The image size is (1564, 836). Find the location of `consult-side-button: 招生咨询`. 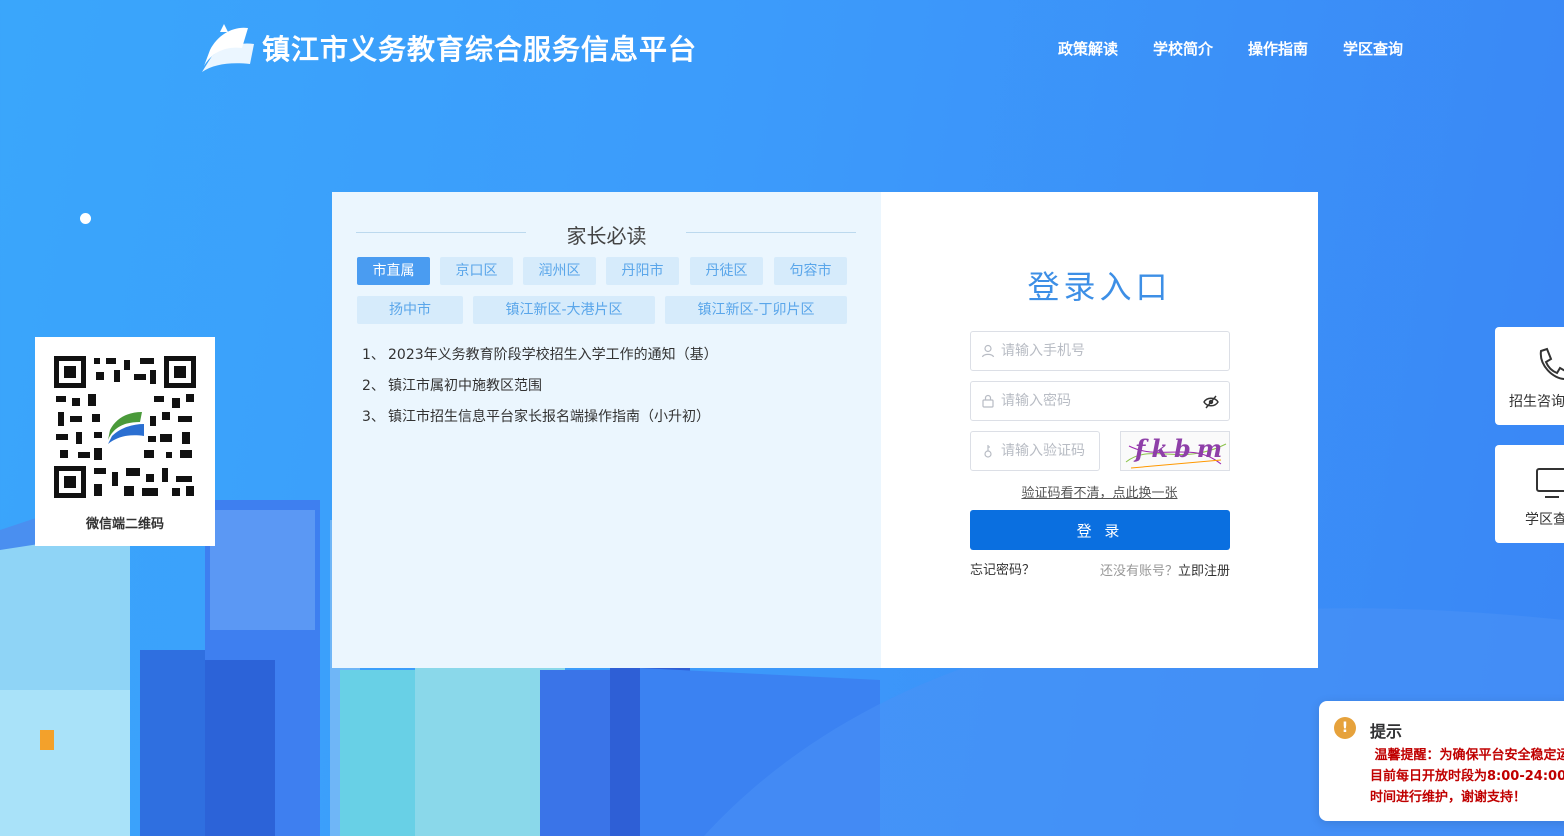

consult-side-button: 招生咨询 is located at coordinates (1529, 376).